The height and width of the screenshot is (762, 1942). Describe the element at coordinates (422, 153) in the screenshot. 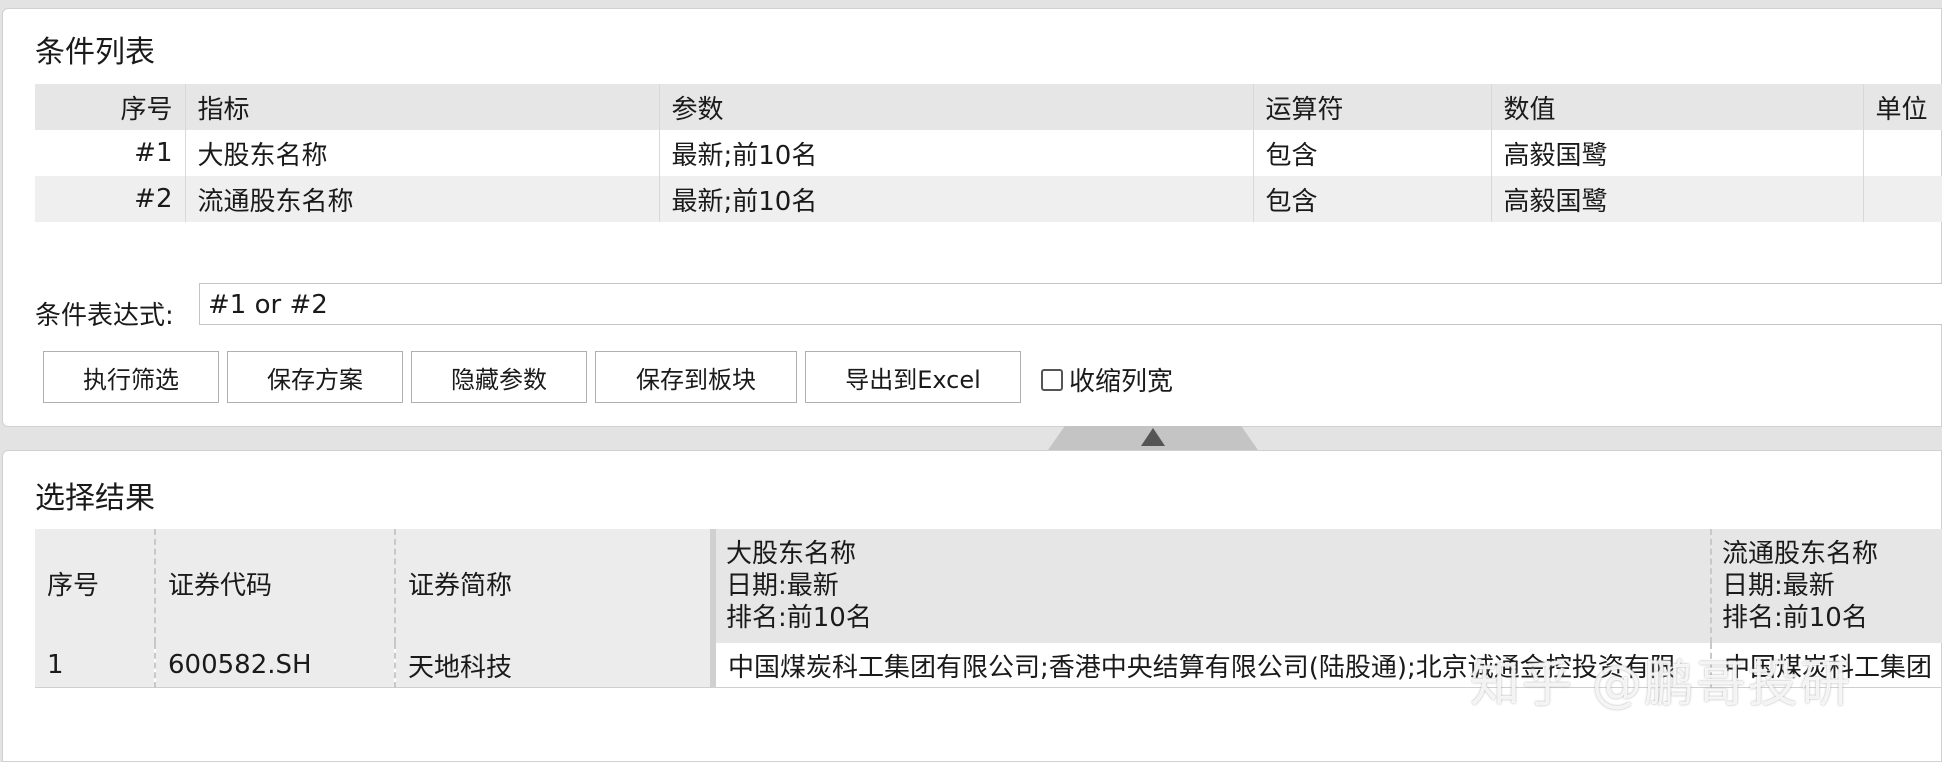

I see `condition-indicator: 大股东名称` at that location.